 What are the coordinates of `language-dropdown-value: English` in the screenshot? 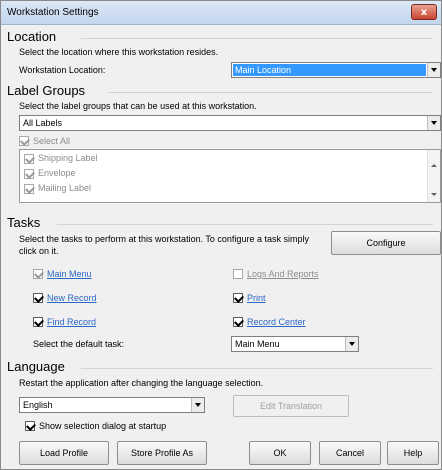 It's located at (38, 405).